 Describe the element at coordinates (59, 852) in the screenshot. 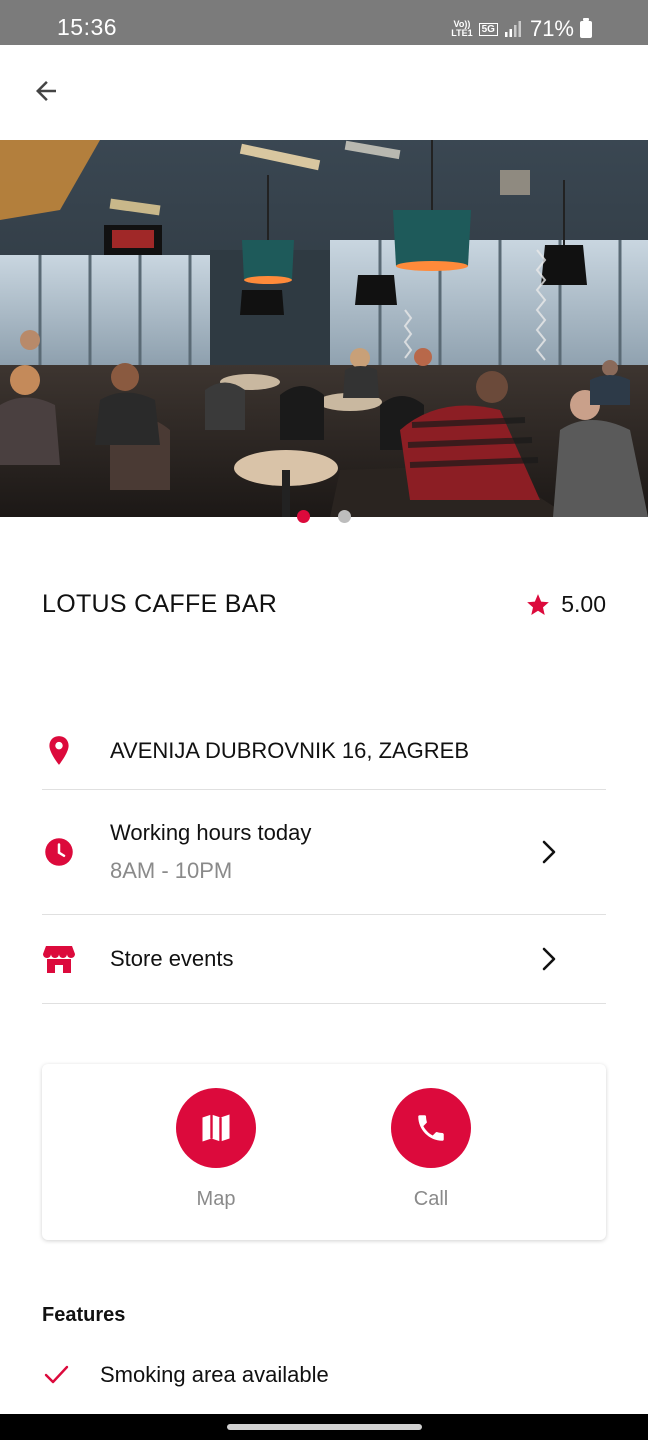

I see `clock-icon` at that location.